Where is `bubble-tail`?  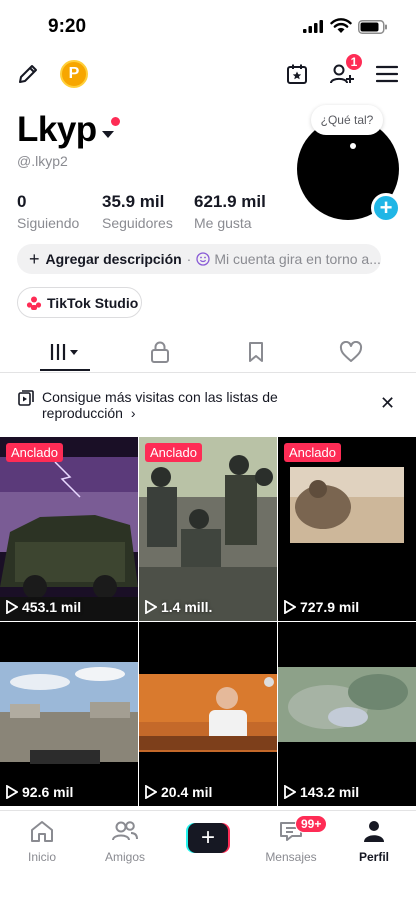
bubble-tail is located at coordinates (353, 146).